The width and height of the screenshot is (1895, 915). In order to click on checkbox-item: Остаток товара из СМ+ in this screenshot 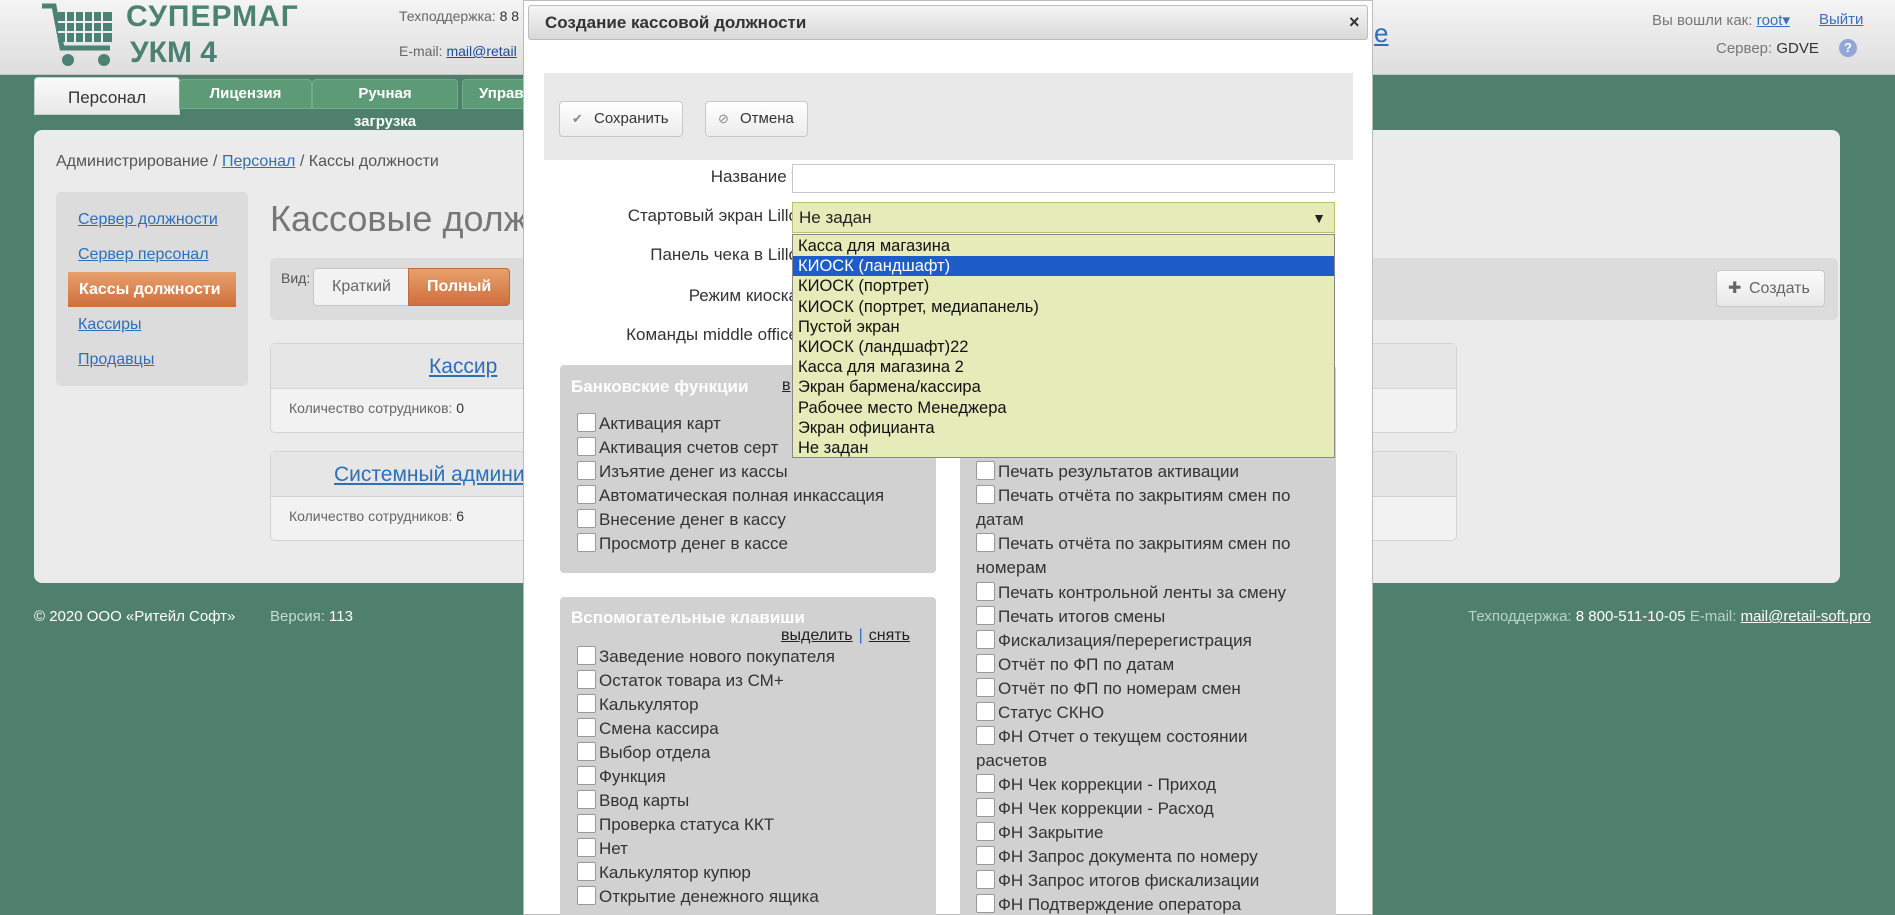, I will do `click(680, 680)`.